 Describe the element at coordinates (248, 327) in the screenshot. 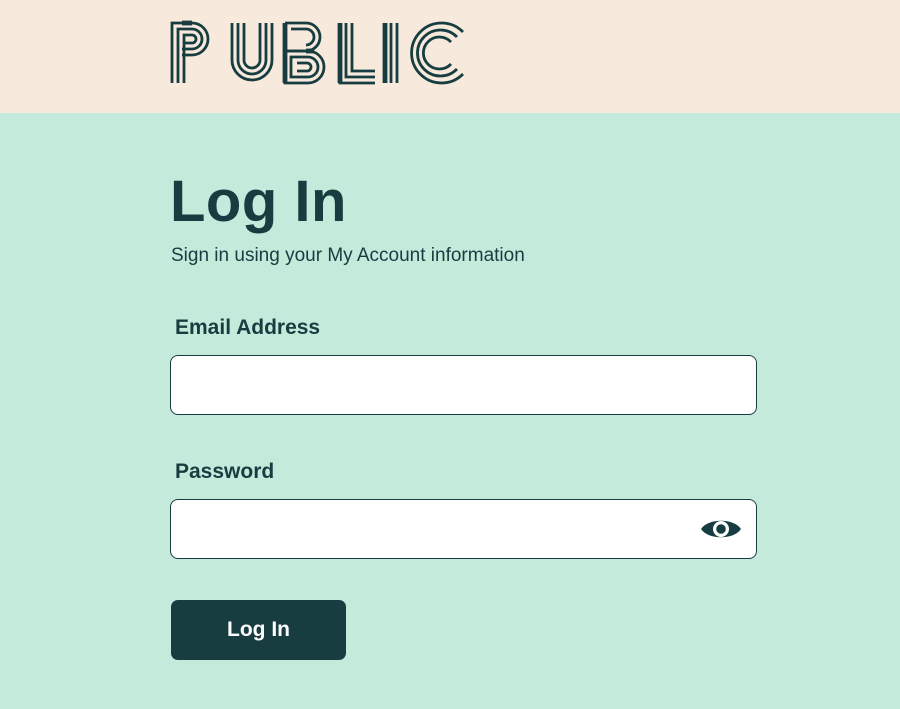

I see `email-label: Email Address` at that location.